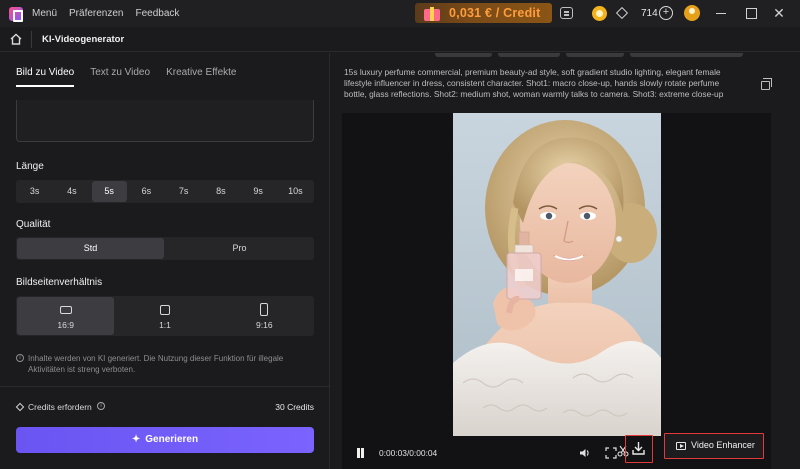 This screenshot has width=800, height=469. What do you see at coordinates (400, 39) in the screenshot?
I see `page-header: KI-Videogenerator` at bounding box center [400, 39].